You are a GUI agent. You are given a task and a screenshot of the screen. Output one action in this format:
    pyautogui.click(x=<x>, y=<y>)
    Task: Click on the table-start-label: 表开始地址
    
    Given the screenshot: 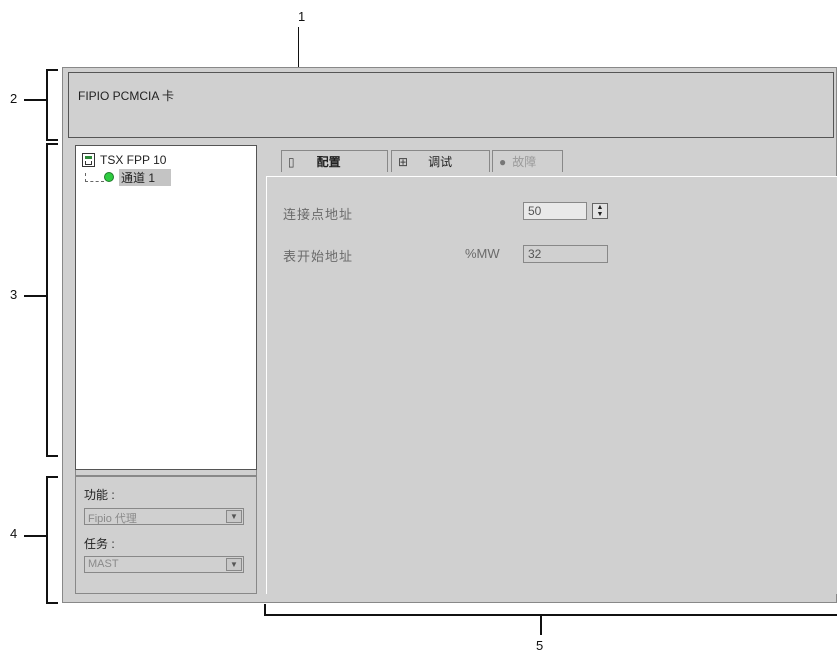 What is the action you would take?
    pyautogui.click(x=318, y=256)
    